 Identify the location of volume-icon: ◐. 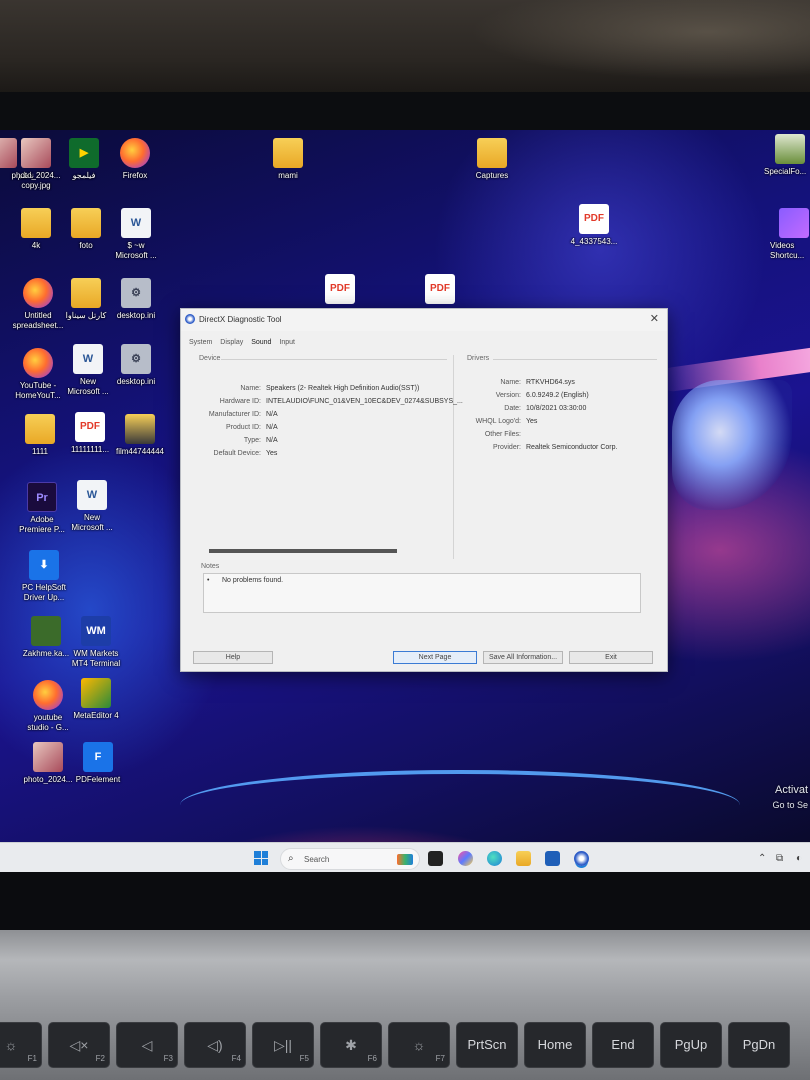
(799, 858).